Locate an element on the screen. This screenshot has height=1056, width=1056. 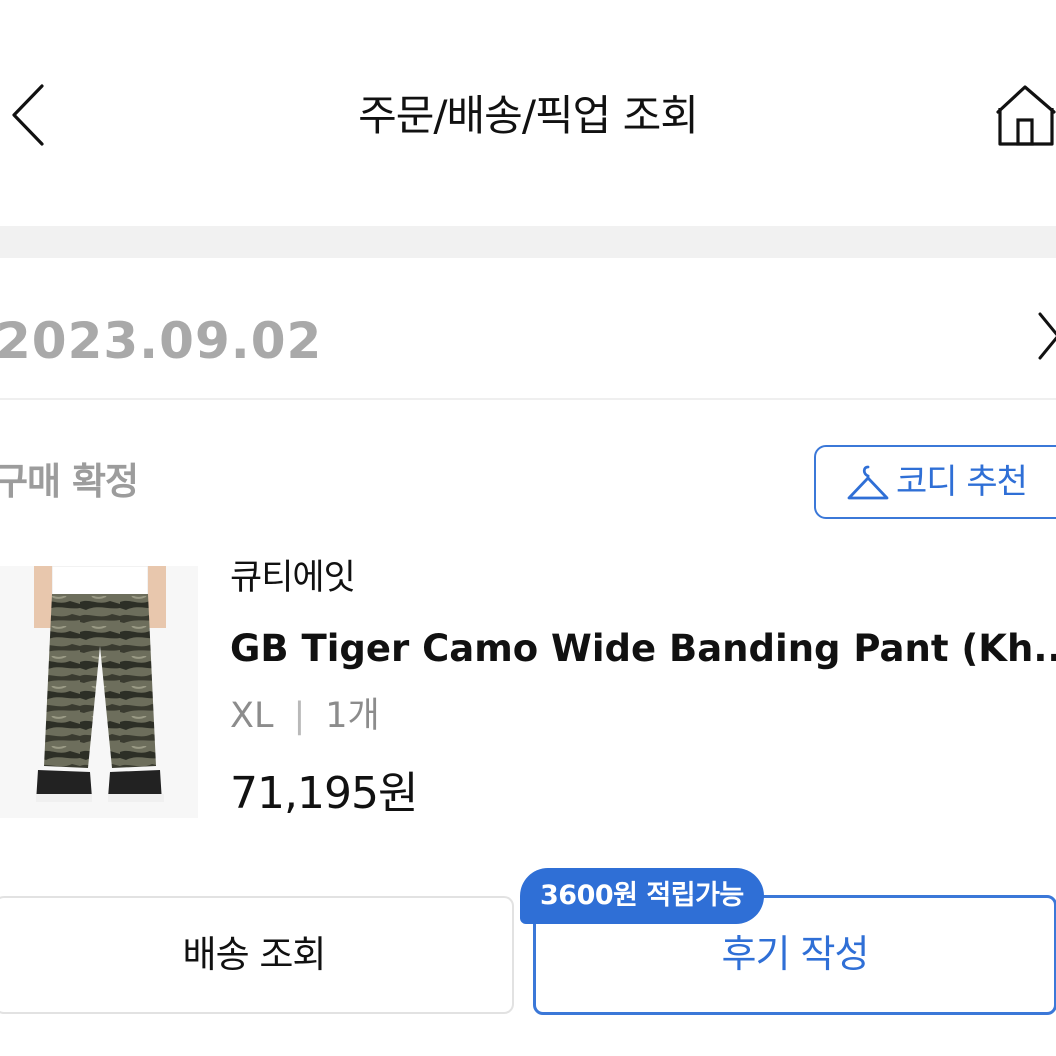
product-image is located at coordinates (99, 691).